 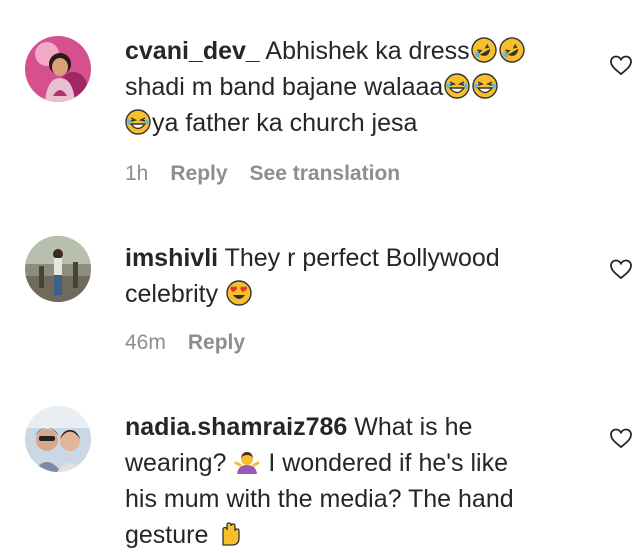 What do you see at coordinates (247, 463) in the screenshot?
I see `person-shrugging-icon` at bounding box center [247, 463].